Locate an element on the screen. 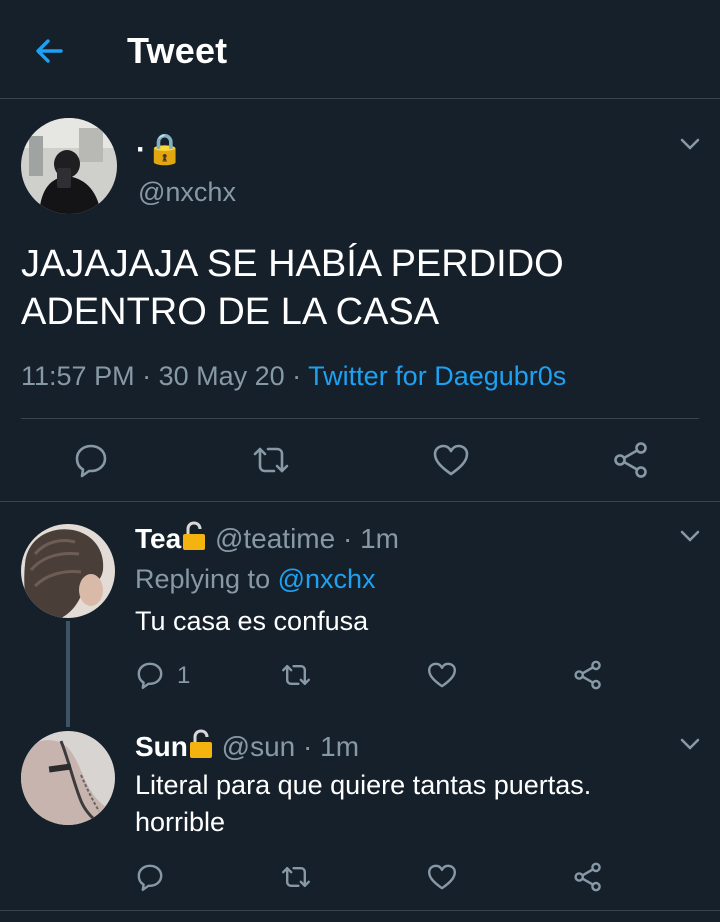 The image size is (720, 922). reply-count: 1 is located at coordinates (184, 675).